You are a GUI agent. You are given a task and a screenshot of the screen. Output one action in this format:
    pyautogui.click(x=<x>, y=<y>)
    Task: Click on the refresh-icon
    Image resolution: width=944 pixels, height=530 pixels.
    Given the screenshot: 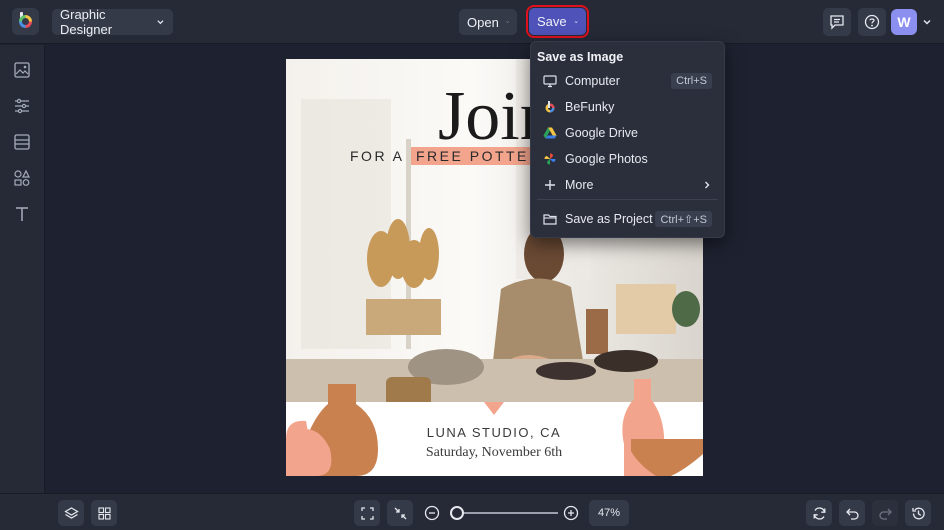 What is the action you would take?
    pyautogui.click(x=819, y=513)
    